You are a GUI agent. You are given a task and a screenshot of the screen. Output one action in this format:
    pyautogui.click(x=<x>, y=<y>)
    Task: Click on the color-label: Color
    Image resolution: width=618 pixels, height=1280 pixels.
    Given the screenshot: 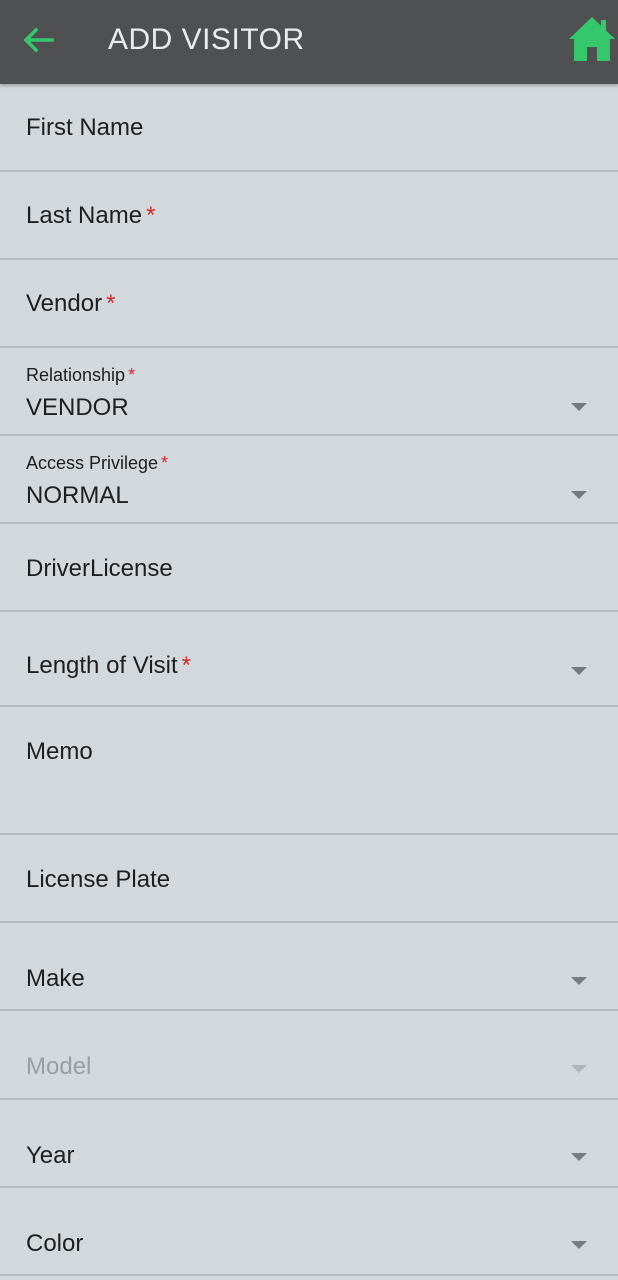 What is the action you would take?
    pyautogui.click(x=55, y=1243)
    